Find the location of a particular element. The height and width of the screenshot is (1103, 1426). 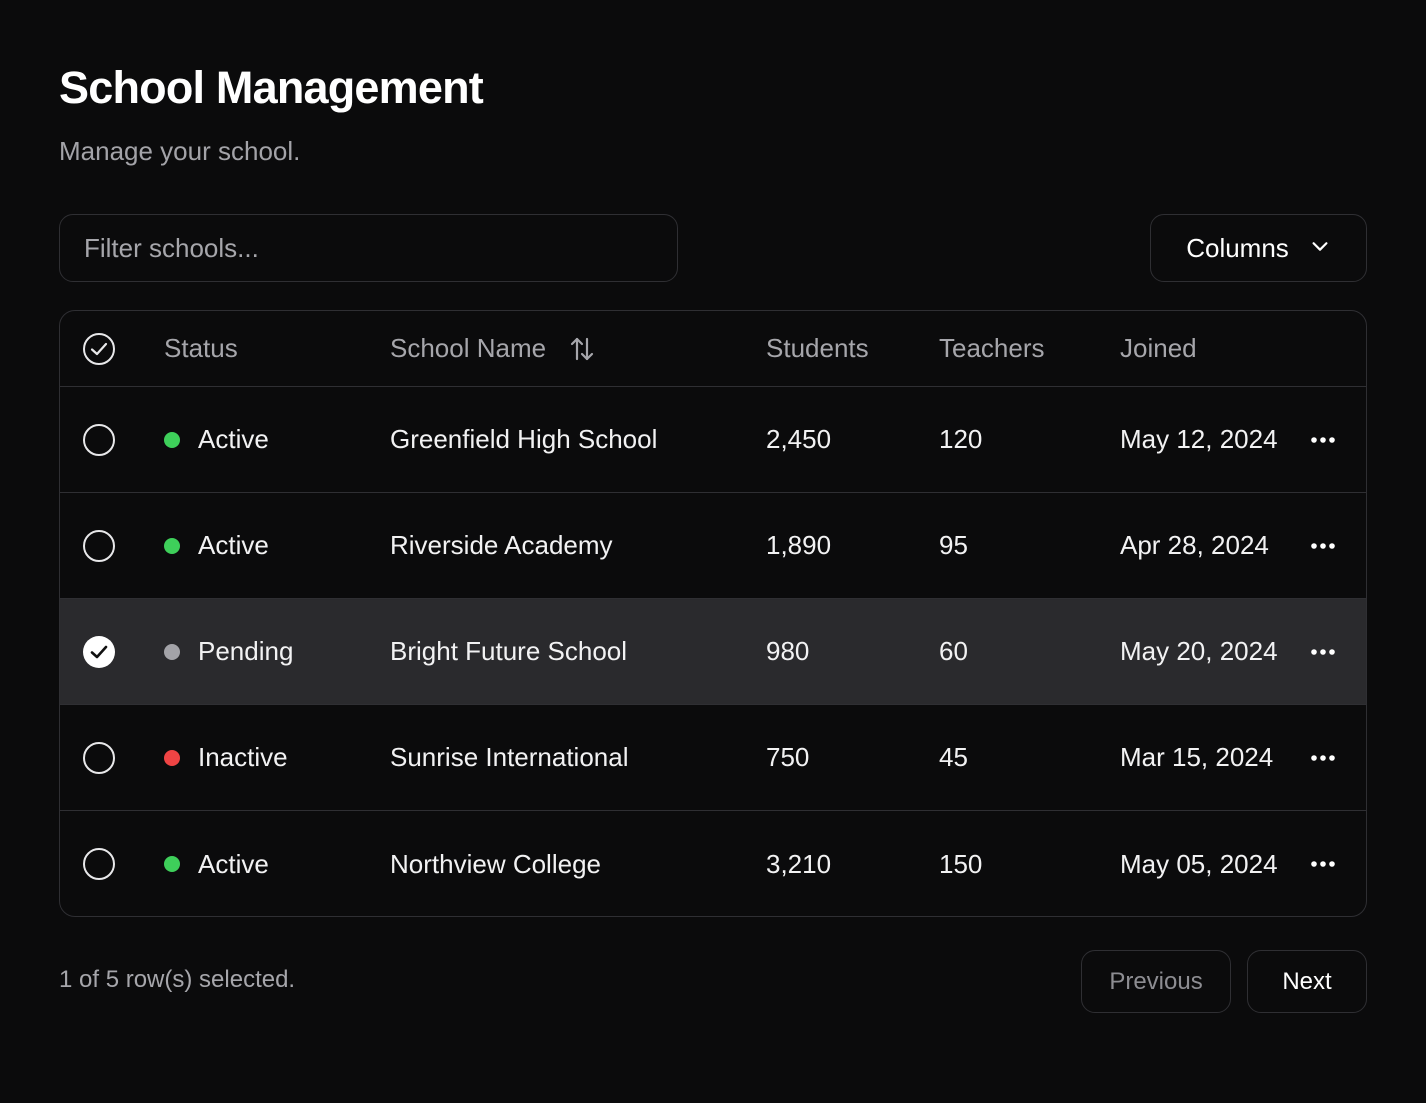

teachers-cell: 95 is located at coordinates (953, 545).